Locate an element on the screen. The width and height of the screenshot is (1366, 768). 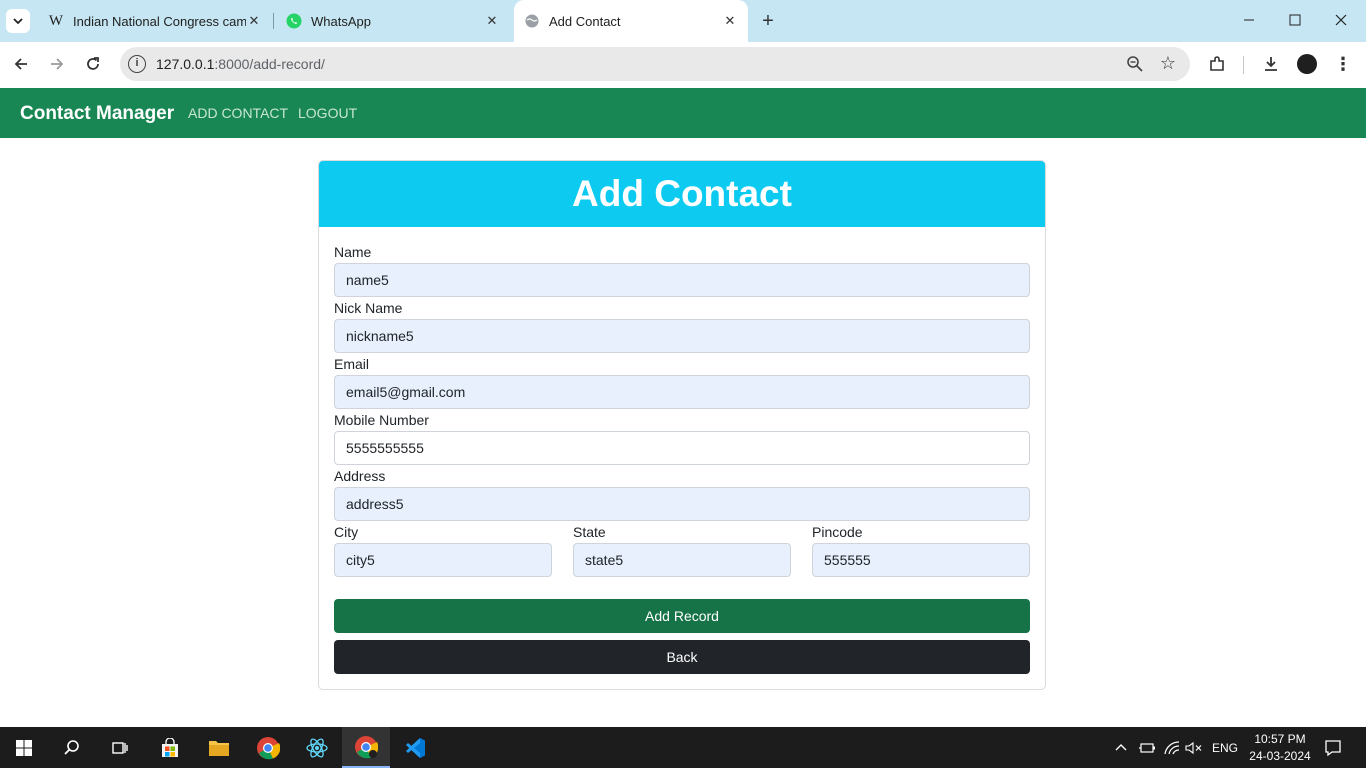
vscode-app is located at coordinates (415, 747).